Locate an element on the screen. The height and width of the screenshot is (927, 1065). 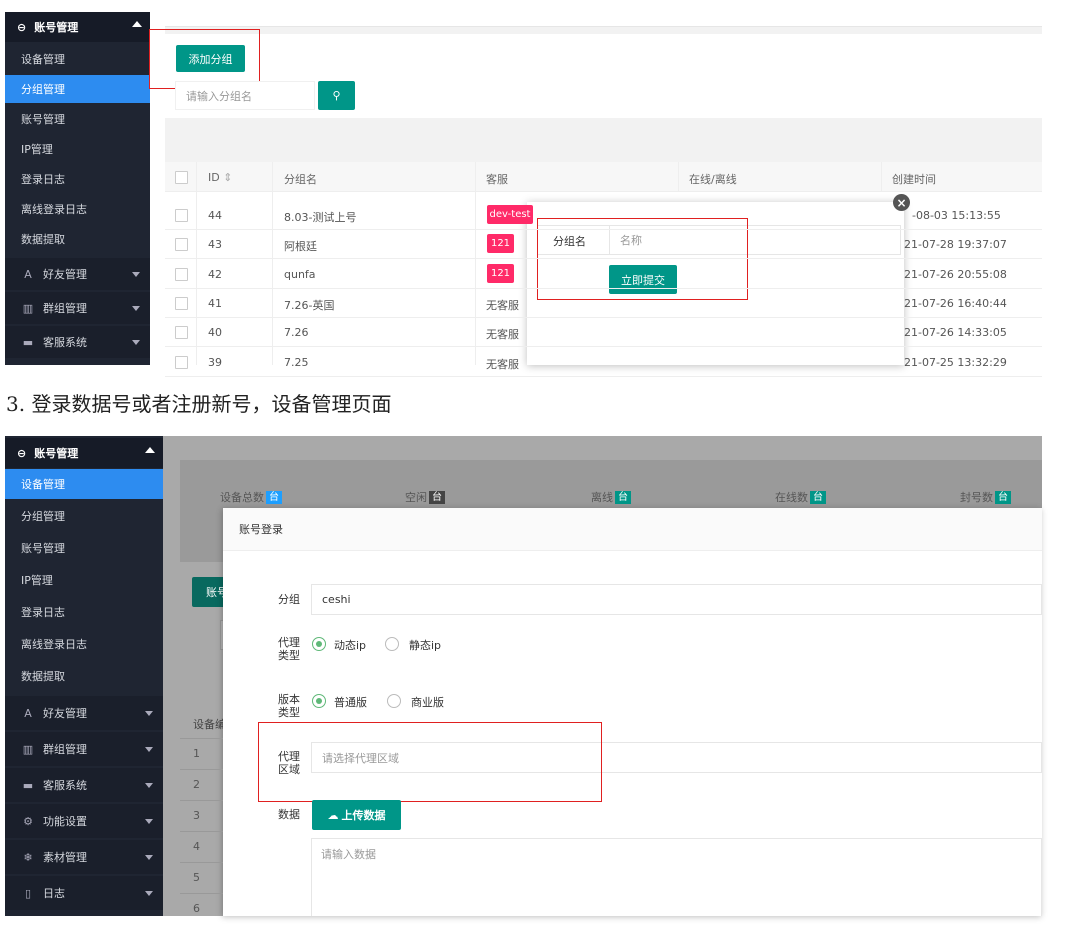
cell-id: 39 is located at coordinates (215, 362).